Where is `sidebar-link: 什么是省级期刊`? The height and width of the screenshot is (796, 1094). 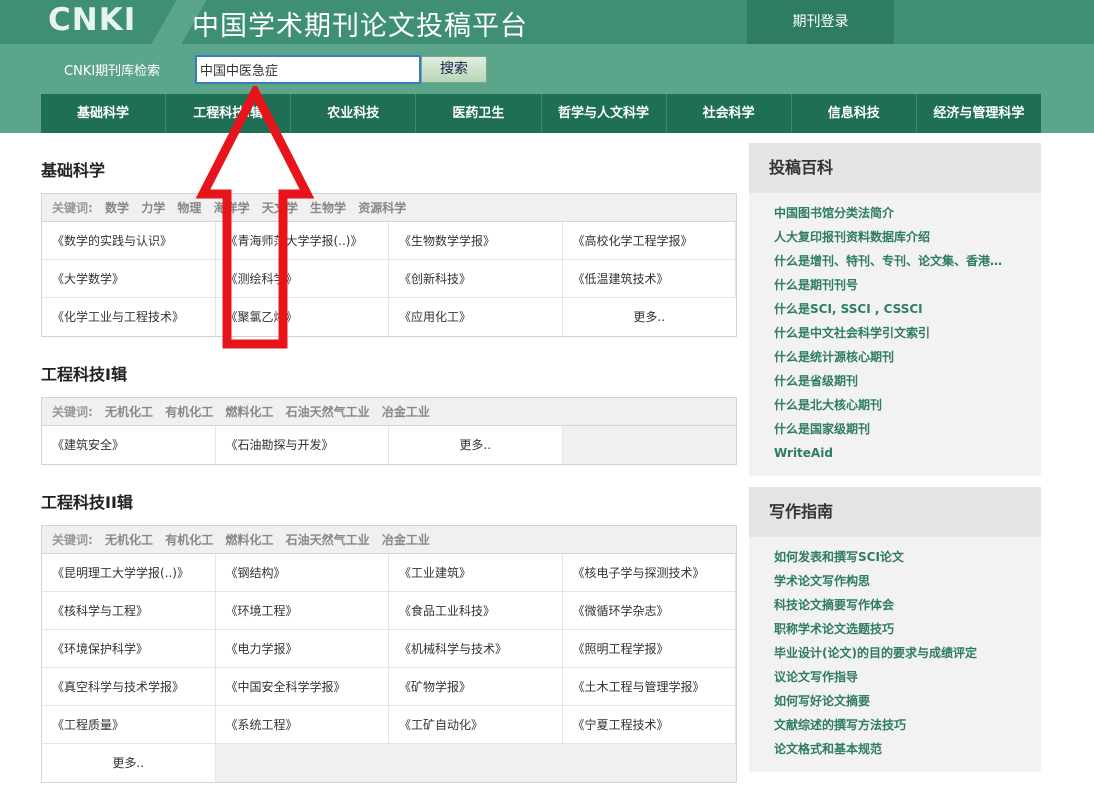 sidebar-link: 什么是省级期刊 is located at coordinates (907, 381).